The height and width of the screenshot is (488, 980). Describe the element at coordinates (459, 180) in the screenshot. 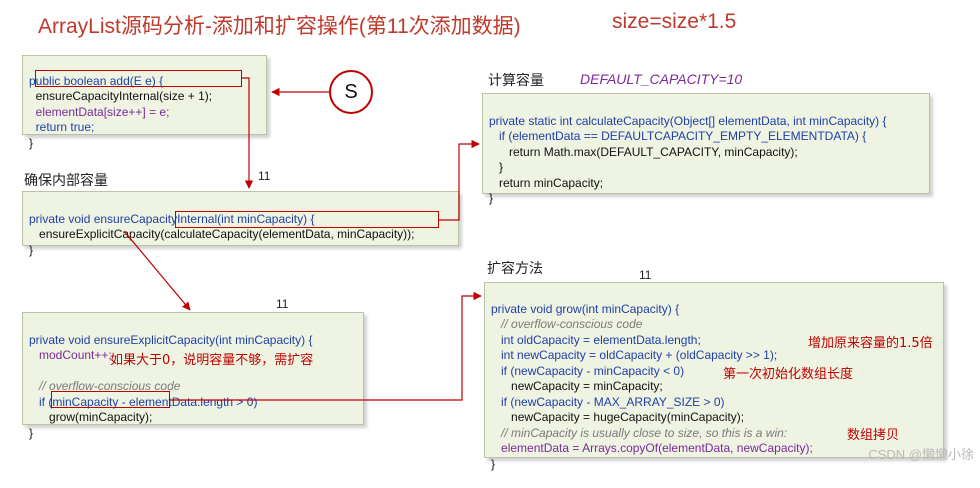

I see `arrow-internal-to-calculate` at that location.